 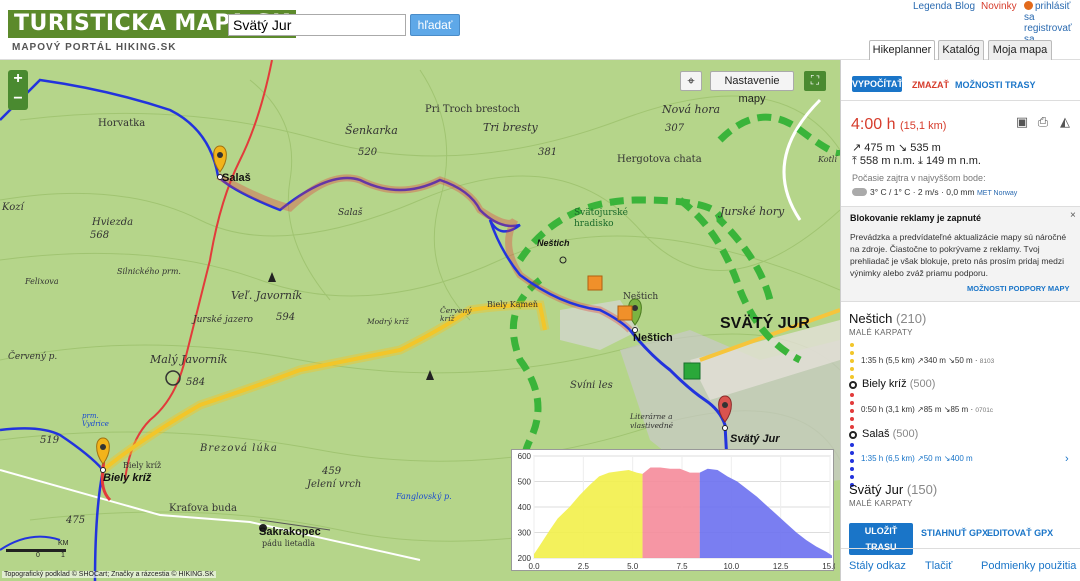 I want to click on max-min-elevation: ⤒ 558 m n.m. ⤓ 149 m n.m., so click(x=916, y=161).